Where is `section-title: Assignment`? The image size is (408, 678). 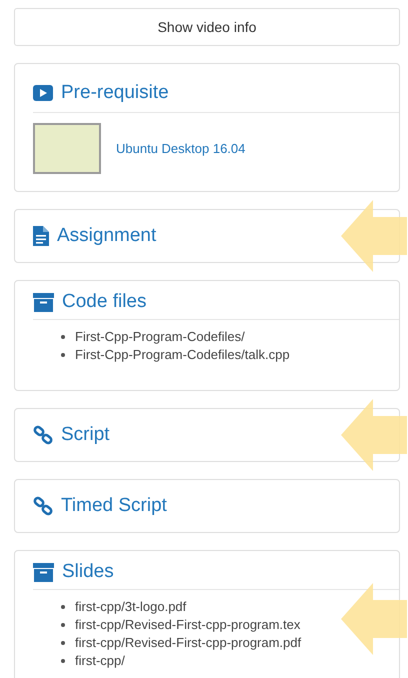 section-title: Assignment is located at coordinates (106, 236).